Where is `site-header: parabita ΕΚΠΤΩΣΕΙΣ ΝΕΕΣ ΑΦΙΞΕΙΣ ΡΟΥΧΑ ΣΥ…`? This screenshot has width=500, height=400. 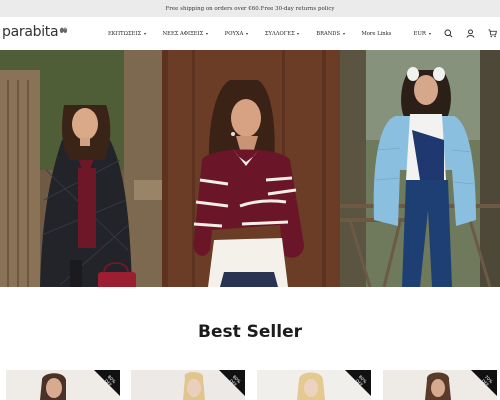
site-header: parabita ΕΚΠΤΩΣΕΙΣ ΝΕΕΣ ΑΦΙΞΕΙΣ ΡΟΥΧΑ ΣΥ… is located at coordinates (250, 33).